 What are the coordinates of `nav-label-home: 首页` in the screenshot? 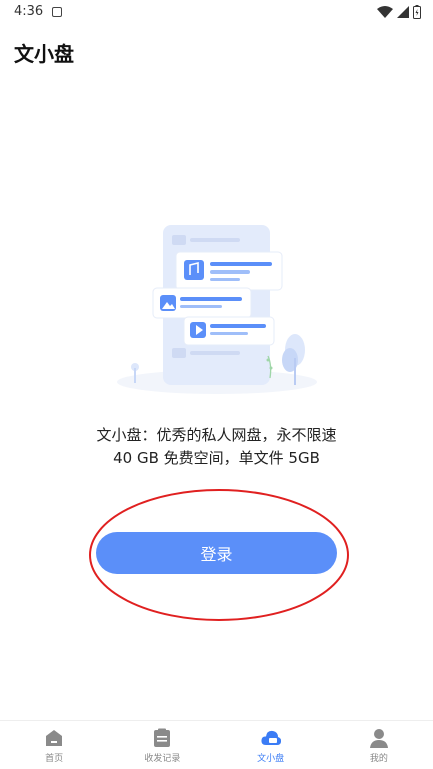 It's located at (54, 759).